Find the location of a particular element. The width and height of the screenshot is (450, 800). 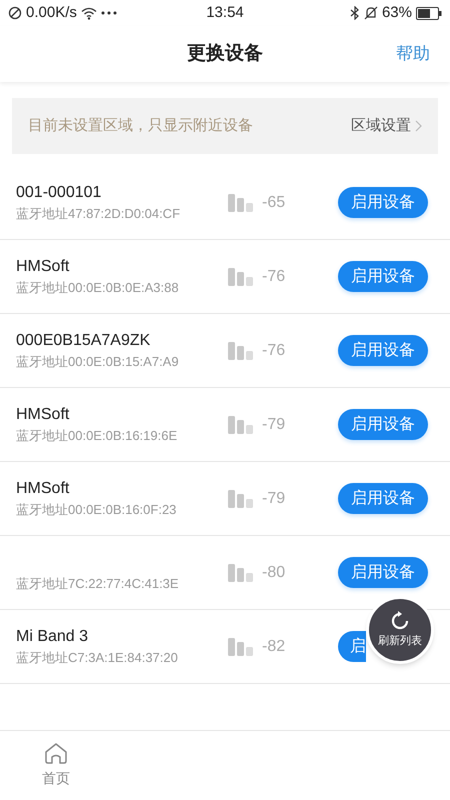

enable-device-button: 启 is located at coordinates (352, 646).